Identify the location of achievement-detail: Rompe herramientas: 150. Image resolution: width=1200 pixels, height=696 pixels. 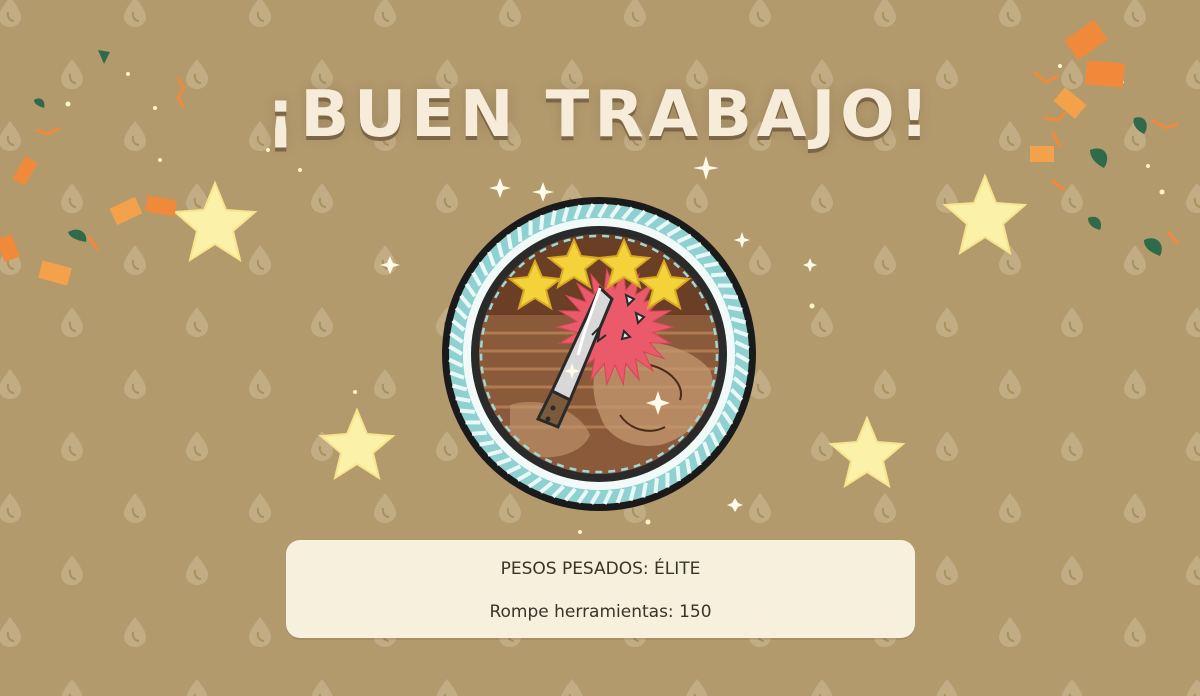
(600, 612).